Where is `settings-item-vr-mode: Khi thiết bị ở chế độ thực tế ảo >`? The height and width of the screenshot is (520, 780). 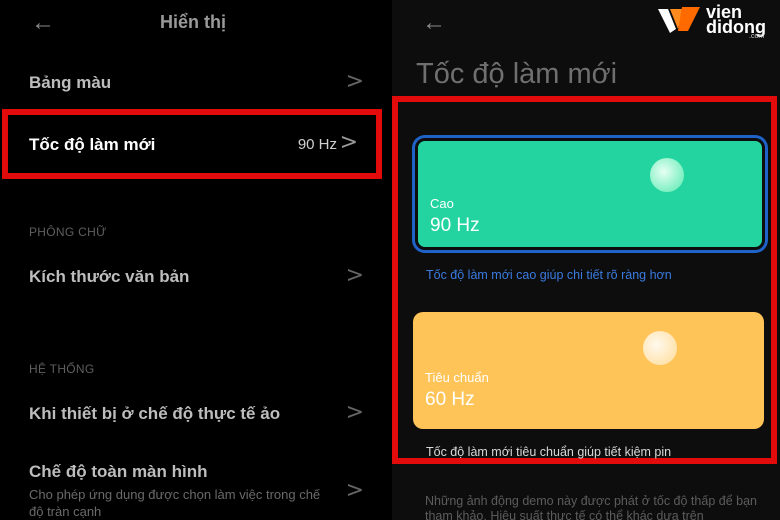
settings-item-vr-mode: Khi thiết bị ở chế độ thực tế ảo > is located at coordinates (196, 414).